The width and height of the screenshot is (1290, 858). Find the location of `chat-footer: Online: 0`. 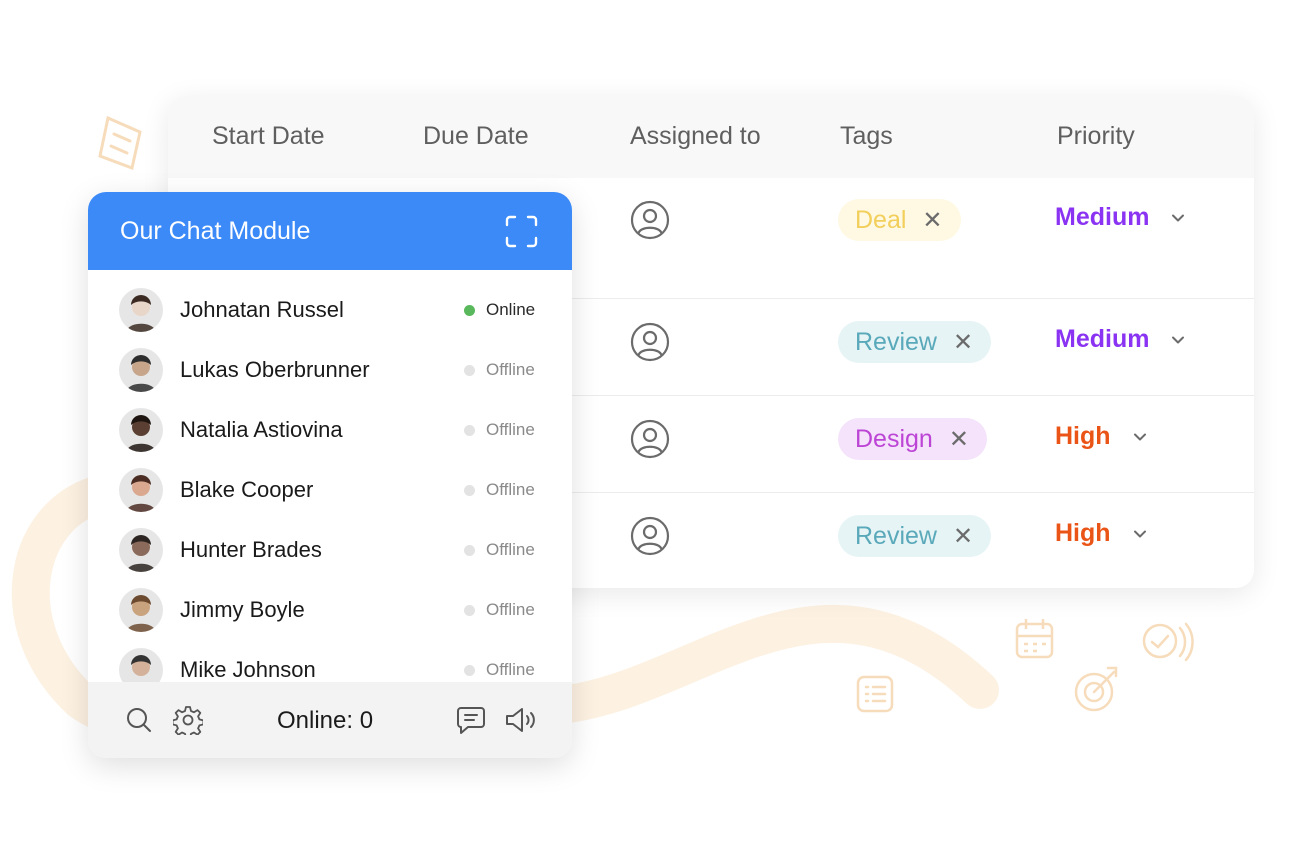

chat-footer: Online: 0 is located at coordinates (330, 720).